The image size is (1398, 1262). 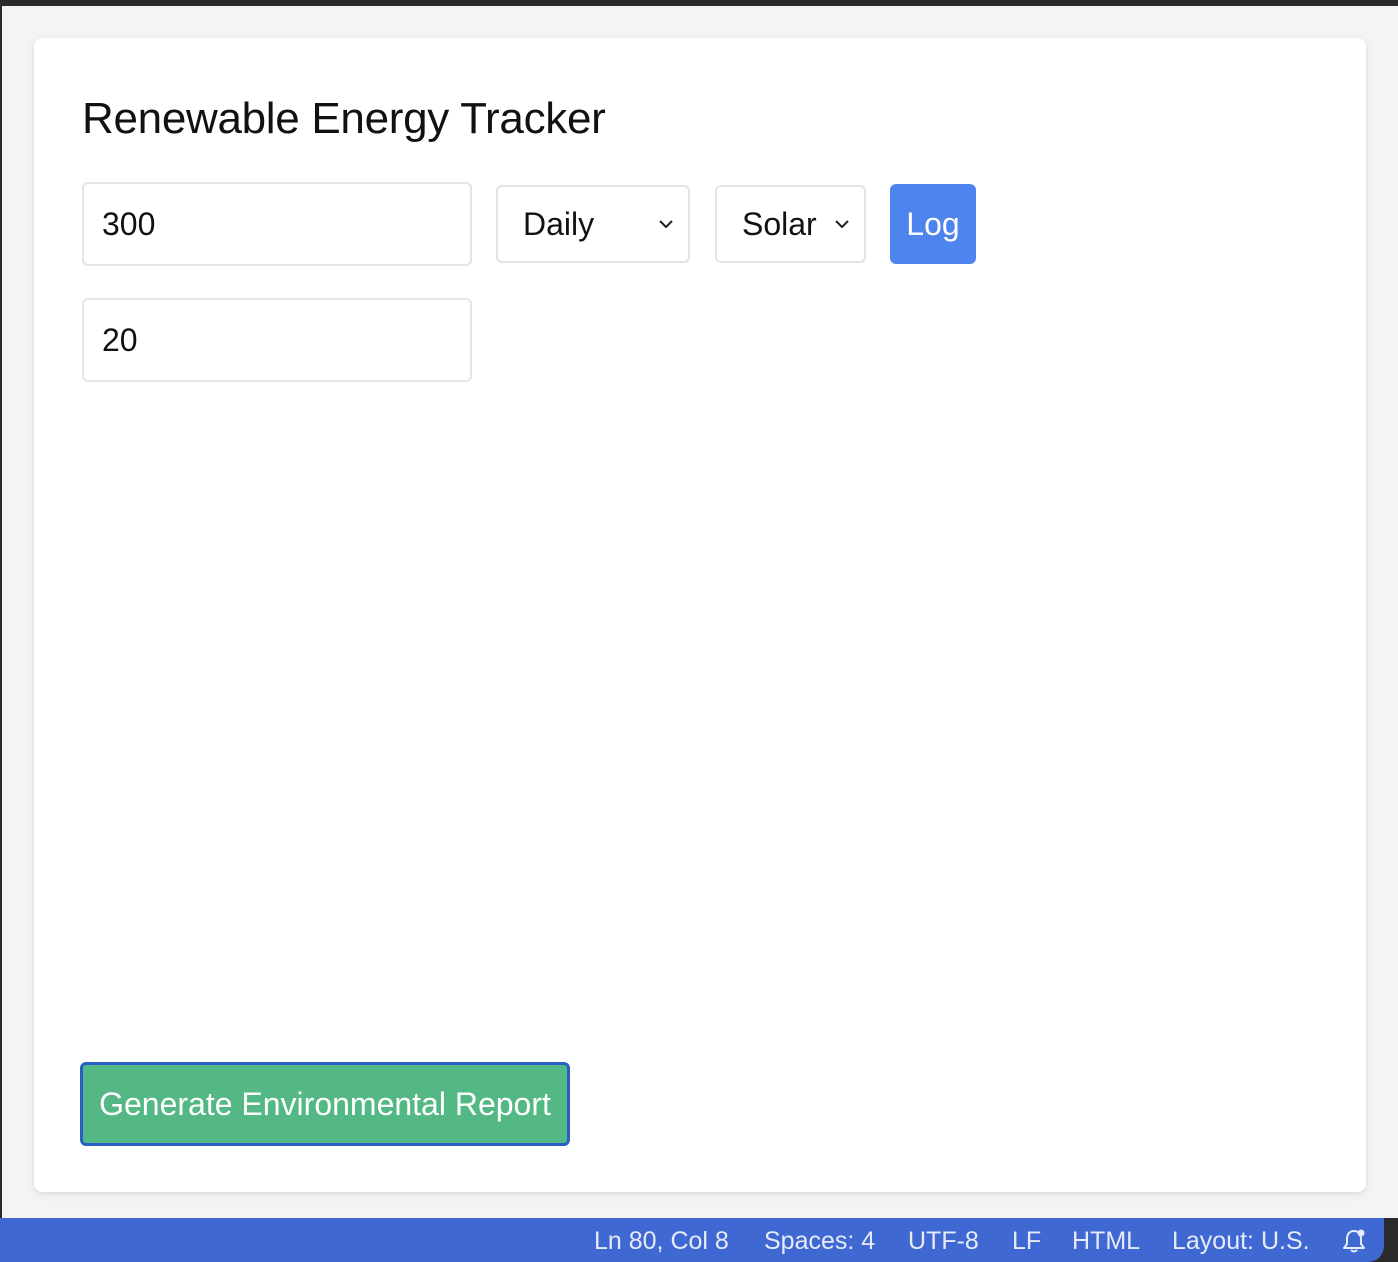 I want to click on frequency-select: Daily, so click(x=593, y=224).